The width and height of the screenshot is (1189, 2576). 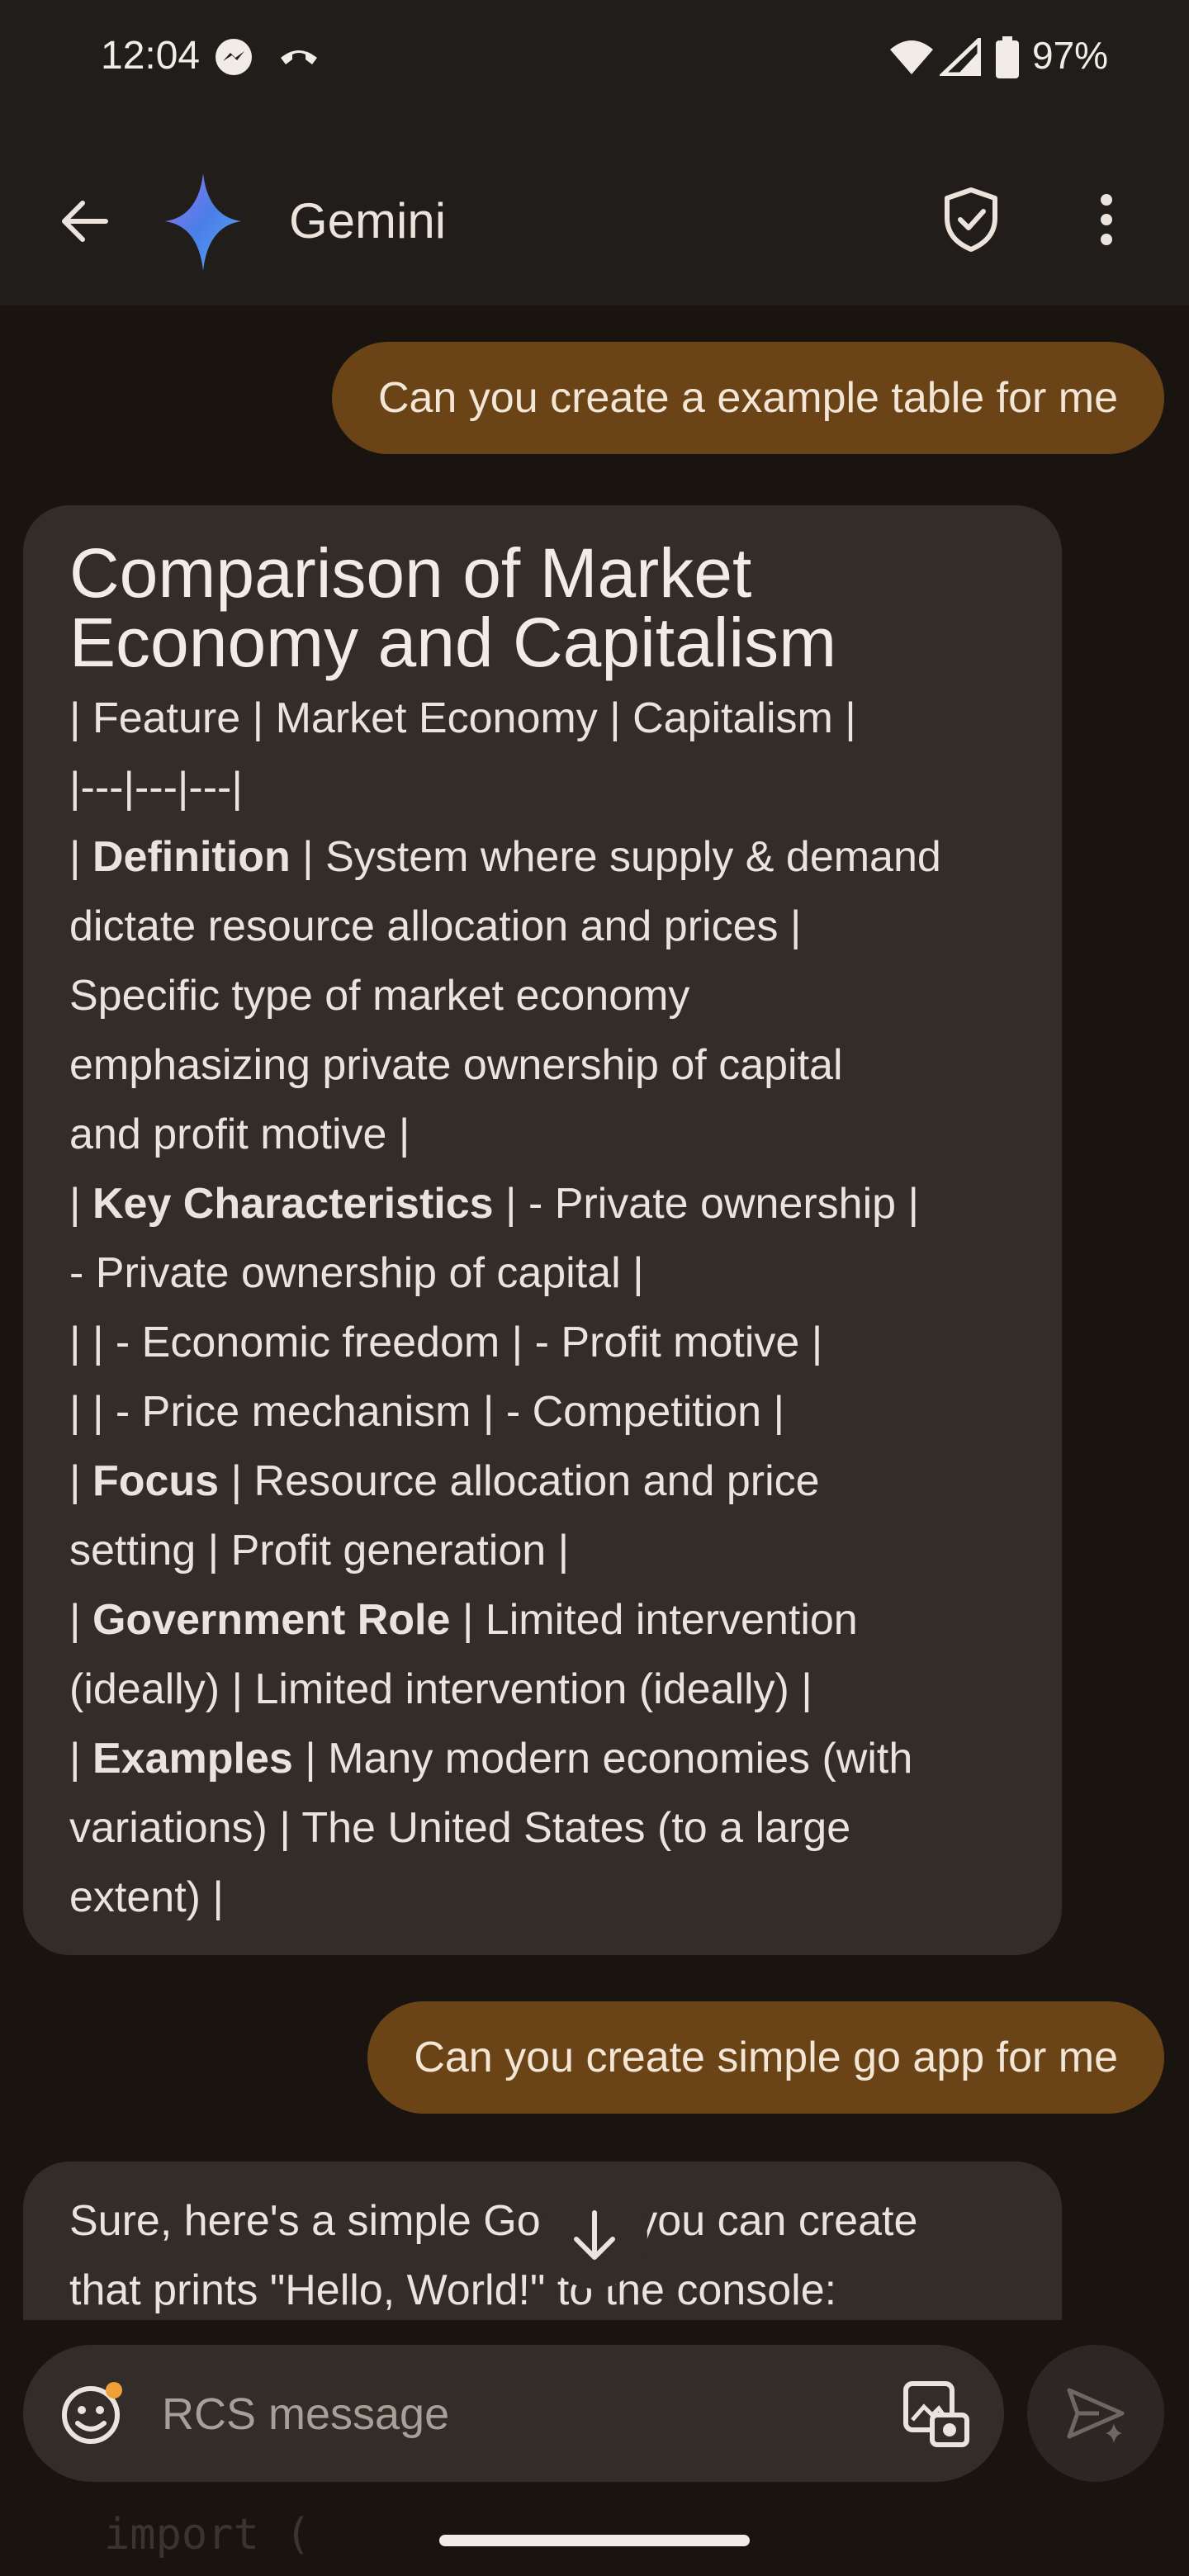 I want to click on back-button, so click(x=84, y=221).